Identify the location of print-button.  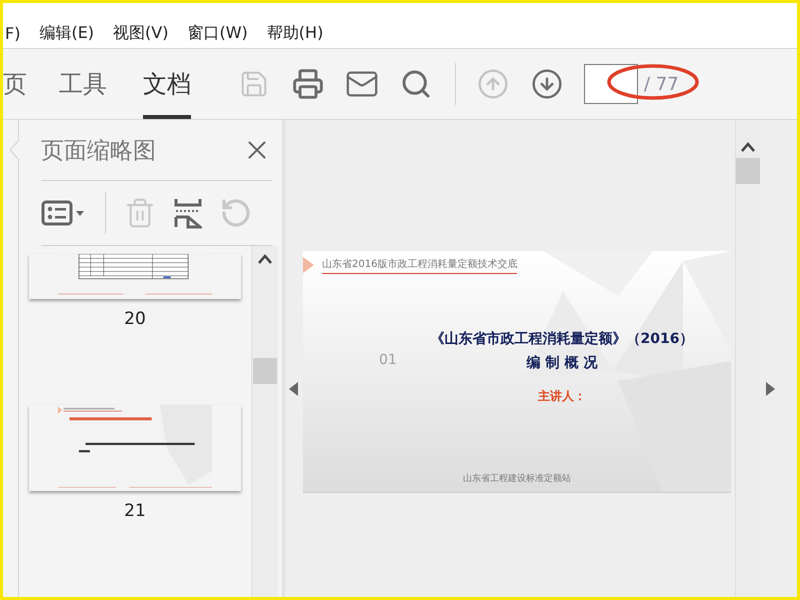
(308, 84).